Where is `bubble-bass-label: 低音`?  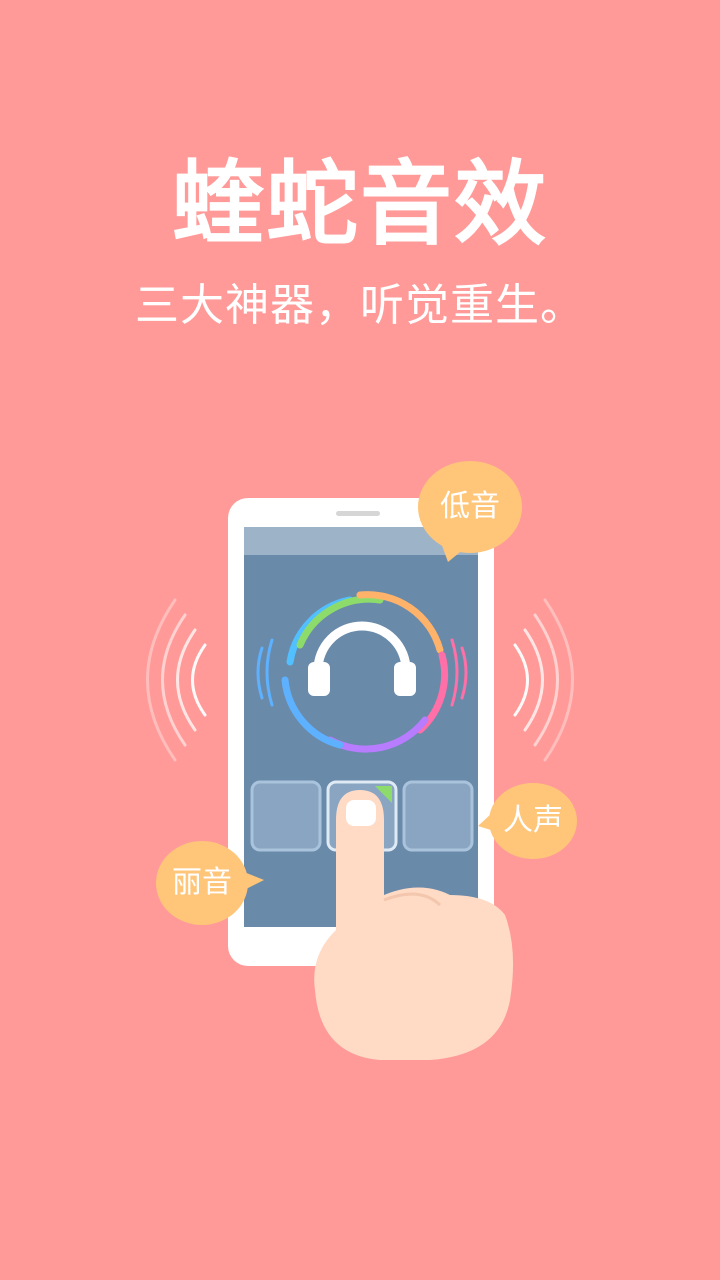
bubble-bass-label: 低音 is located at coordinates (470, 506).